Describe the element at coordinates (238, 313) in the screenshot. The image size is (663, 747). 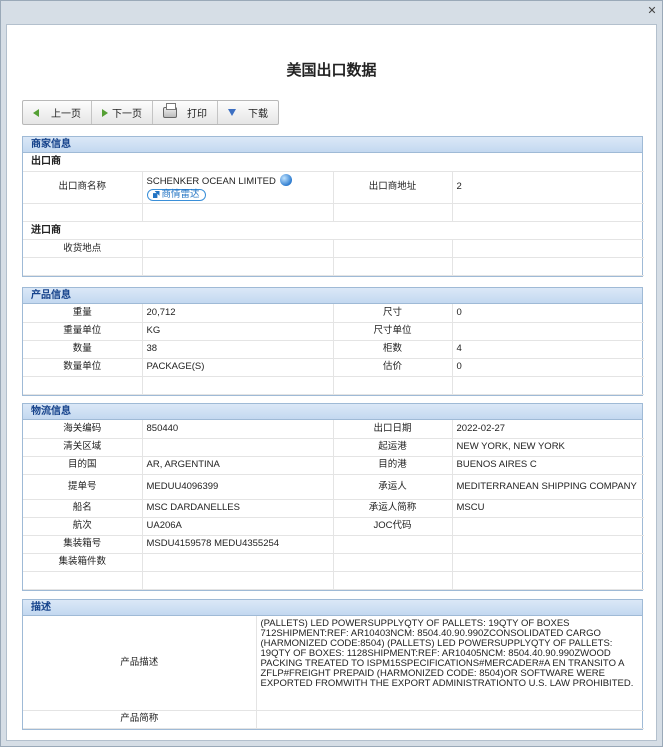
I see `weight-value: 20,712` at that location.